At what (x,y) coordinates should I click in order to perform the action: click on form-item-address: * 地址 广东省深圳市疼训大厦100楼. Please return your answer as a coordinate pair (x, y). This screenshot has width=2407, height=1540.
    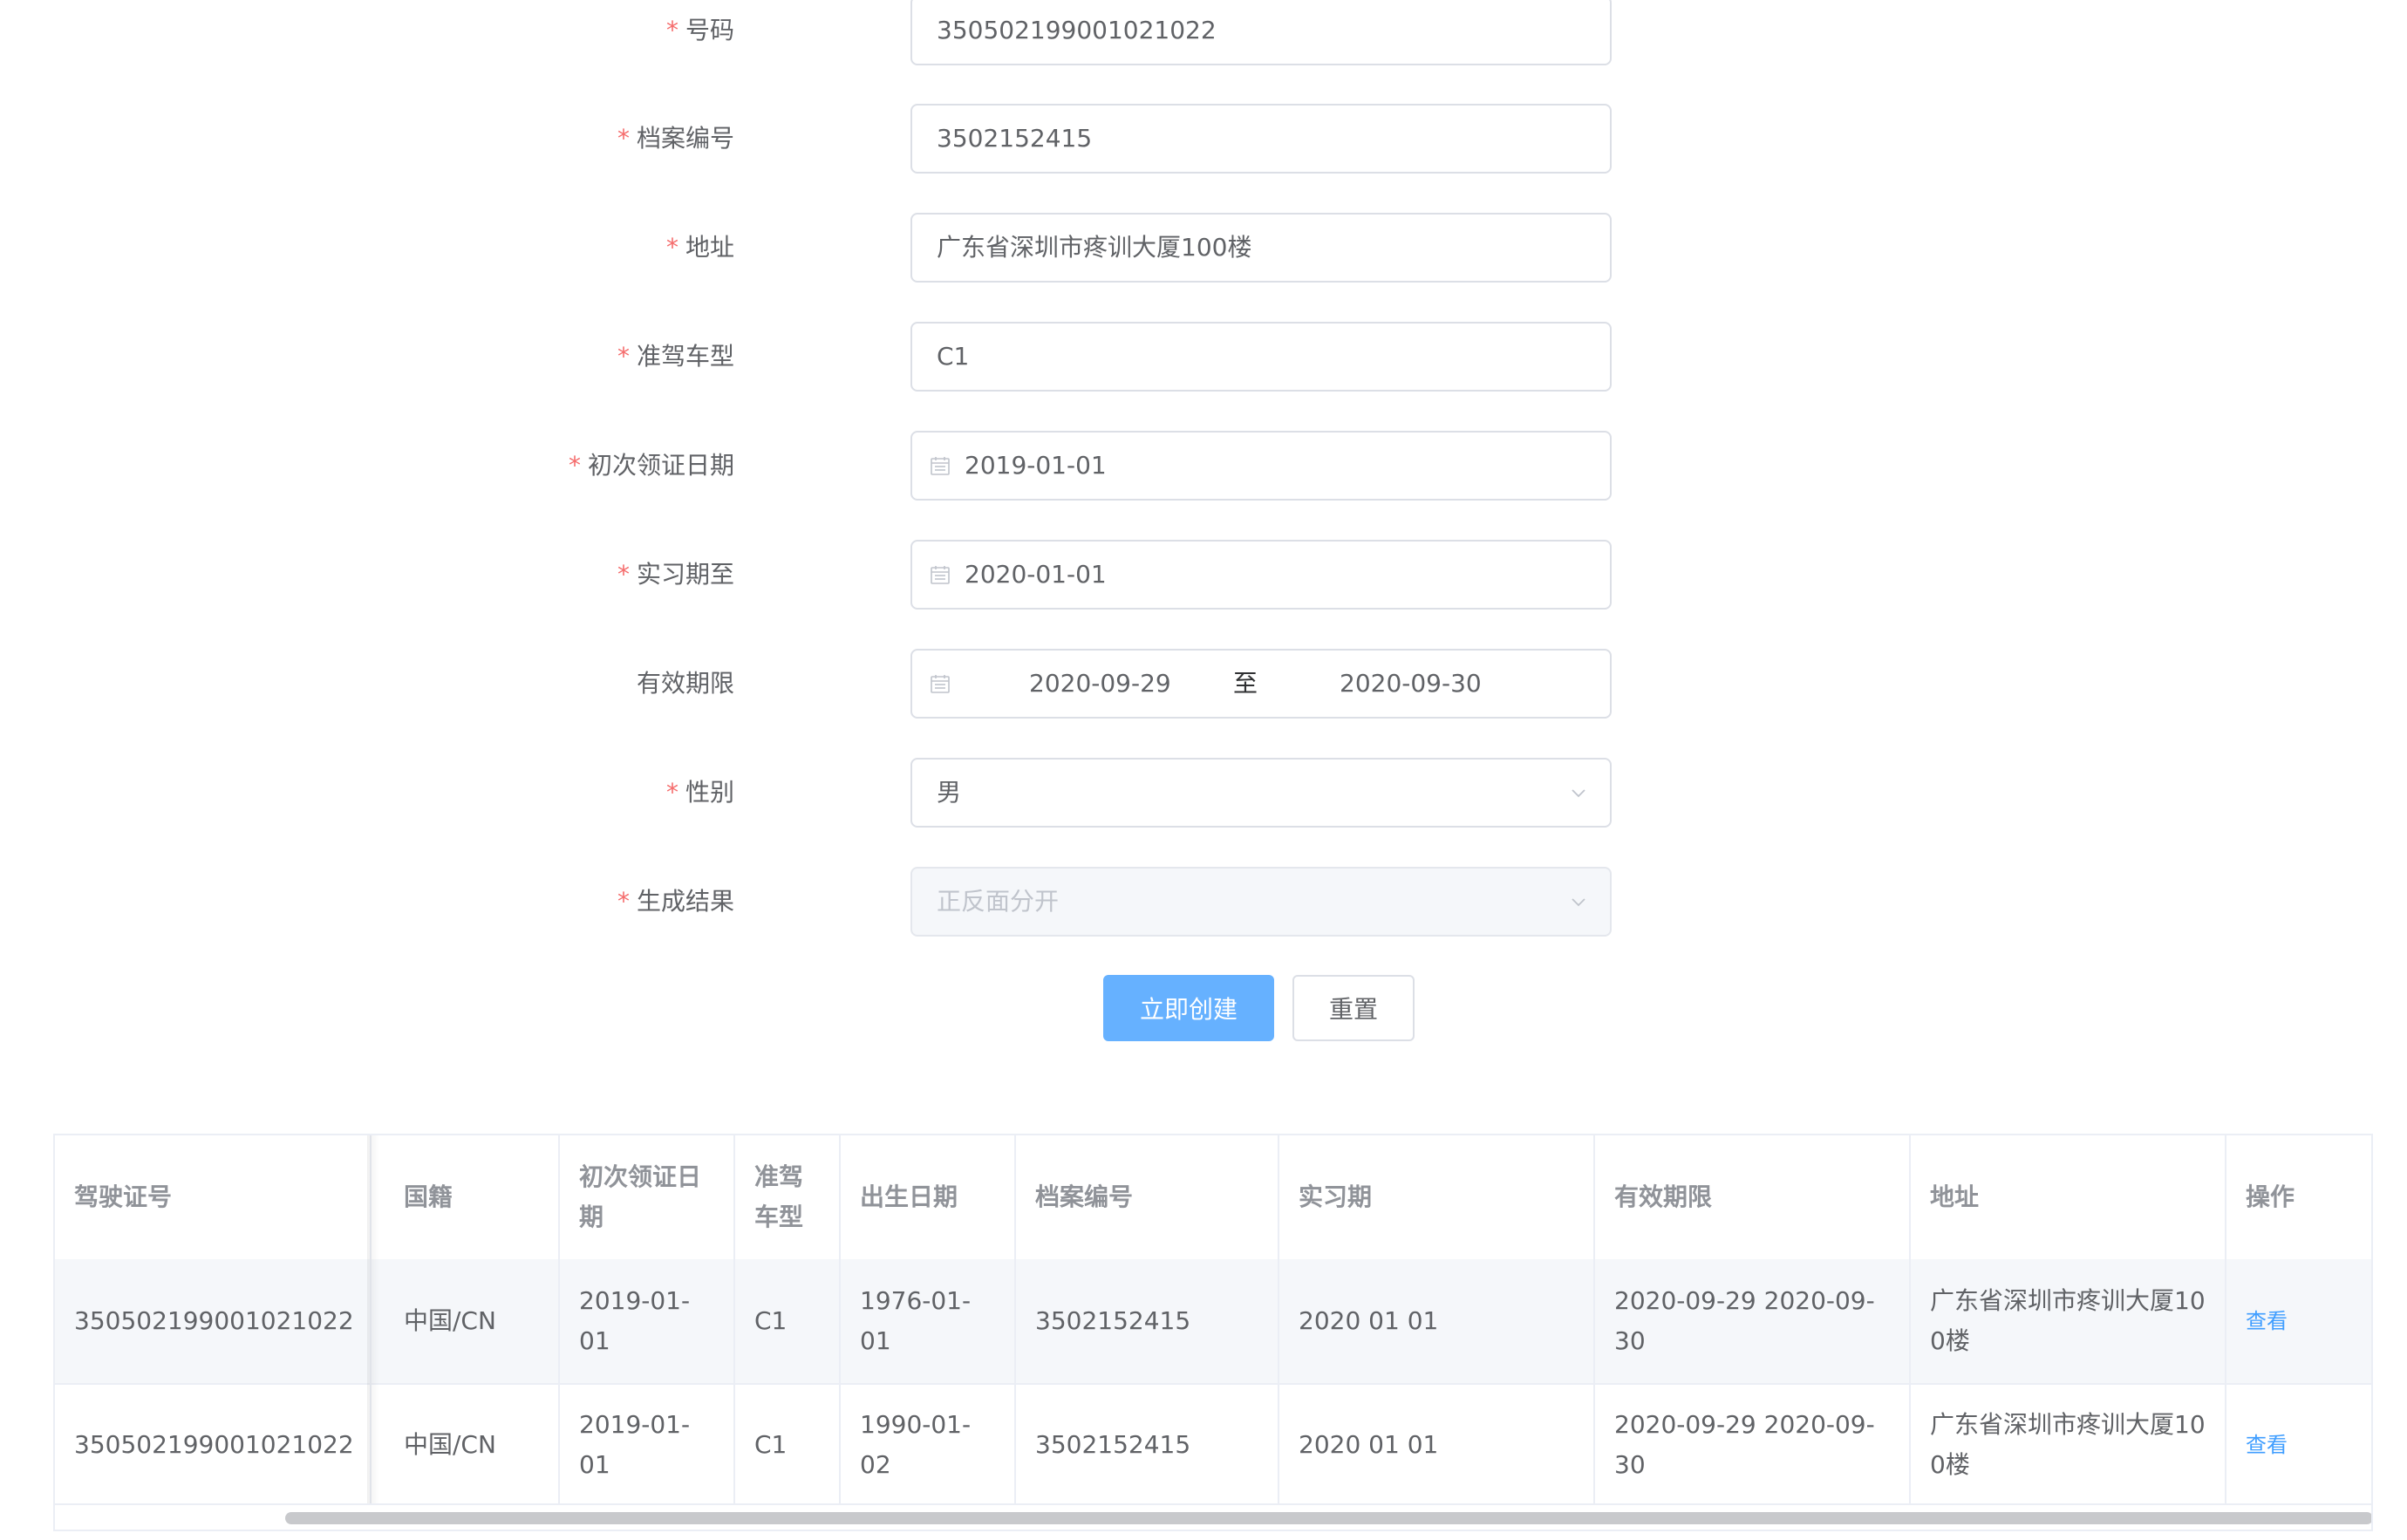
    Looking at the image, I should click on (1204, 248).